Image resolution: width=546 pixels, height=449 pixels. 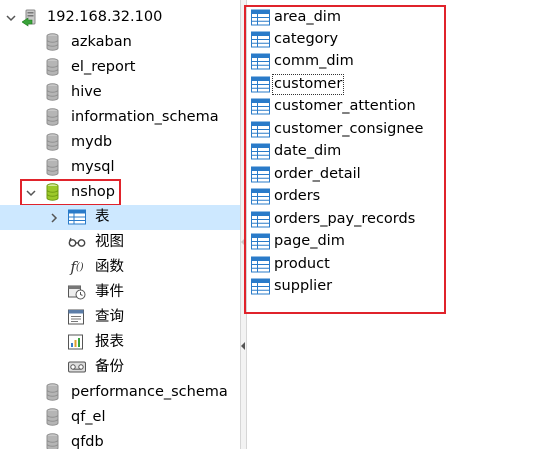 What do you see at coordinates (102, 217) in the screenshot?
I see `node-label: 表` at bounding box center [102, 217].